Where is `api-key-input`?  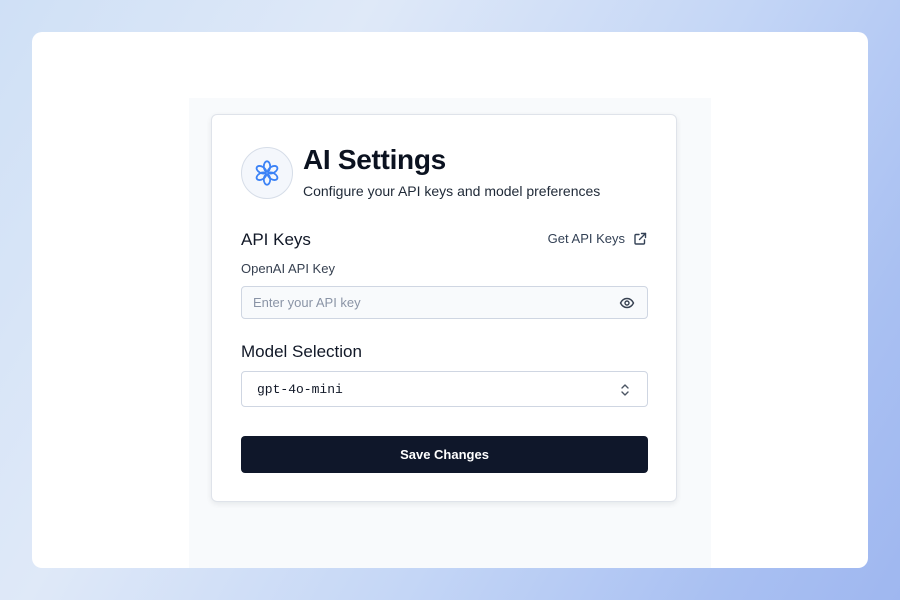 api-key-input is located at coordinates (422, 302).